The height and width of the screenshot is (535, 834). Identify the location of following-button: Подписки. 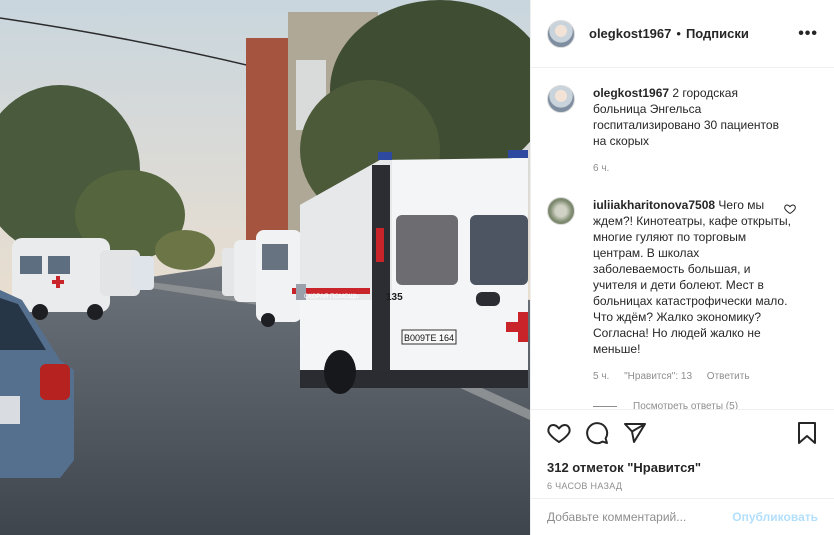
(717, 33).